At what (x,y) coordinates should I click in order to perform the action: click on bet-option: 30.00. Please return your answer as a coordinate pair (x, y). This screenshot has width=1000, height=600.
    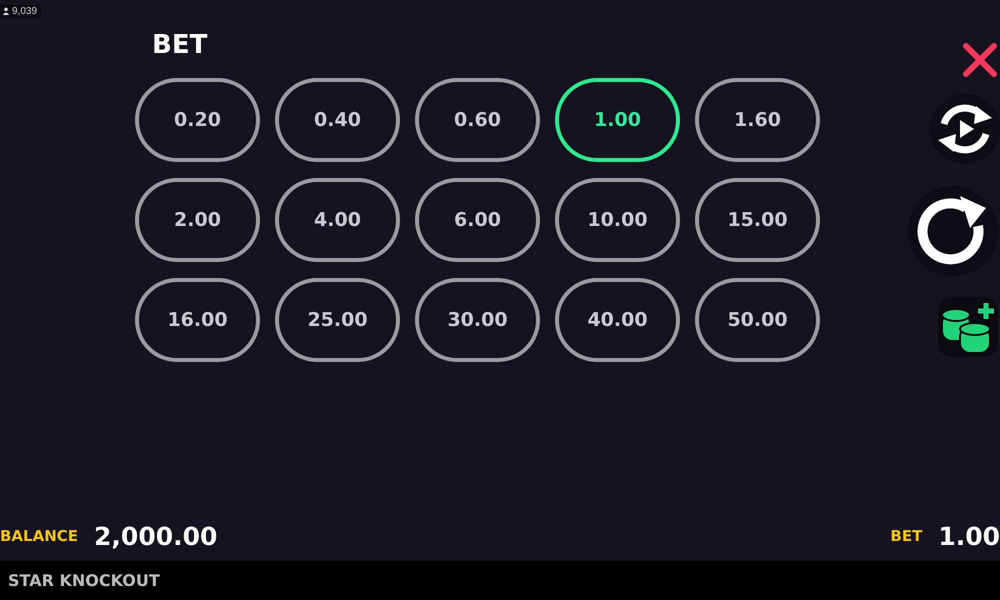
    Looking at the image, I should click on (477, 320).